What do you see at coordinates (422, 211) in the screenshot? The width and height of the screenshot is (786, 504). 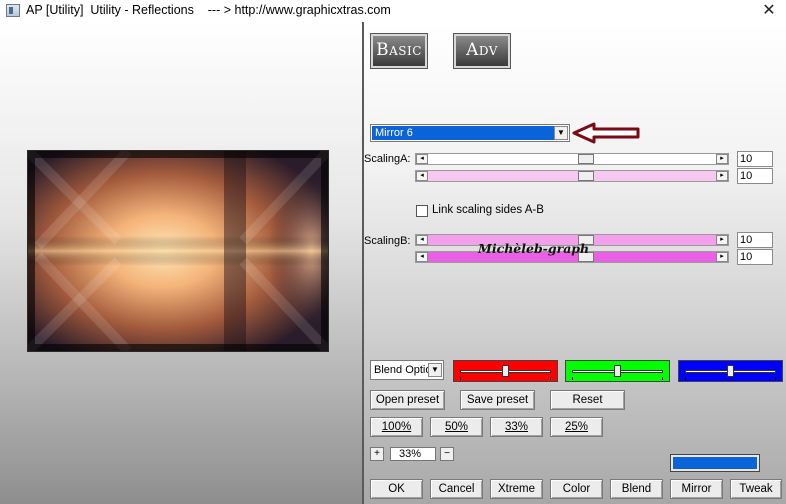 I see `link-scaling-checkbox` at bounding box center [422, 211].